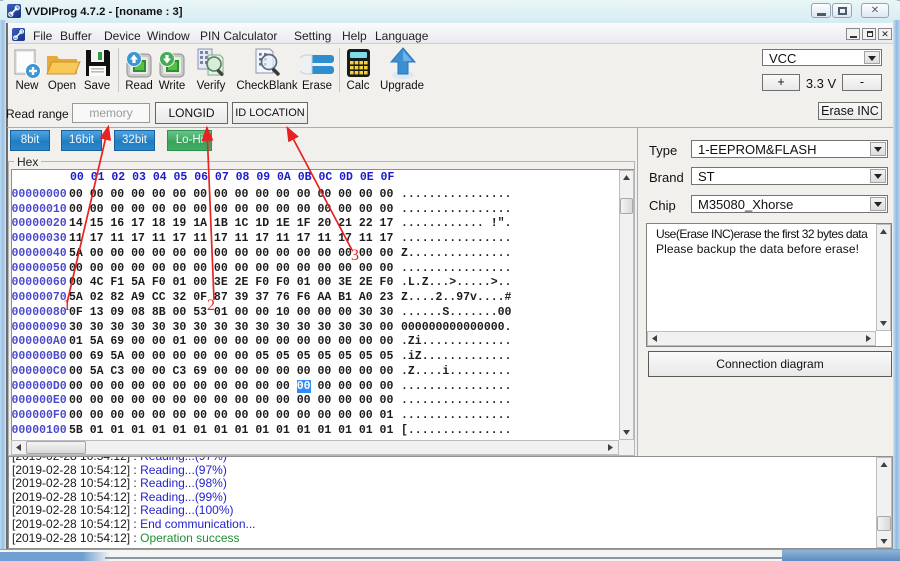 This screenshot has width=900, height=561. What do you see at coordinates (211, 305) in the screenshot?
I see `svg-text: 2` at bounding box center [211, 305].